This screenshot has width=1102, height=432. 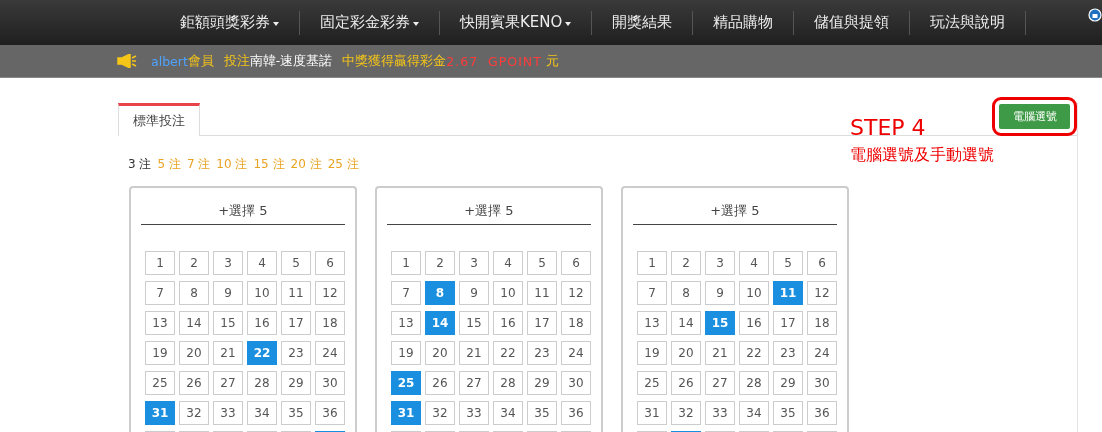 I want to click on nav-menu-item: 精品購物, so click(x=744, y=22).